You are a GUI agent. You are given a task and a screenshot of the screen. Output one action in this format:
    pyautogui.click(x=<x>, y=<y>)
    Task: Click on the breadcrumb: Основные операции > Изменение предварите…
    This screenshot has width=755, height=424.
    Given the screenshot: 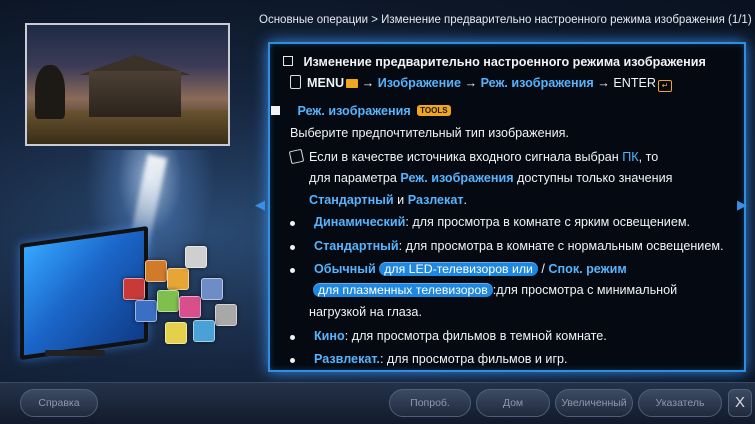 What is the action you would take?
    pyautogui.click(x=505, y=20)
    